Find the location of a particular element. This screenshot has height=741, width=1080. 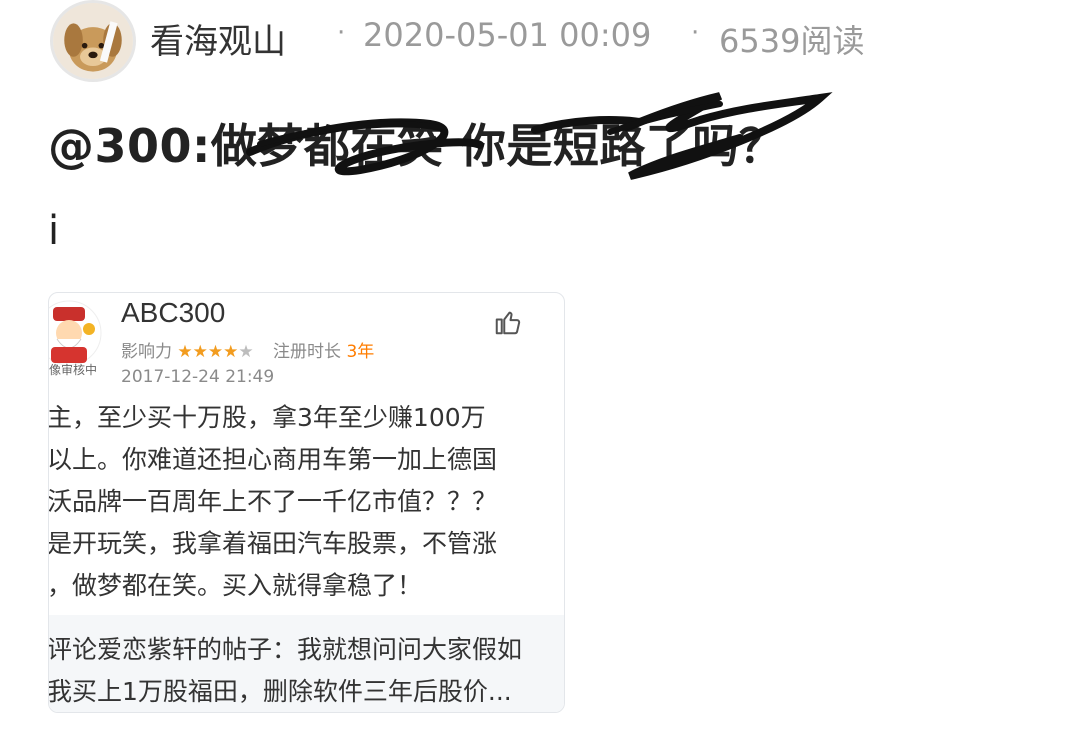

post-datetime: 2020-05-01 00:09 is located at coordinates (507, 35).